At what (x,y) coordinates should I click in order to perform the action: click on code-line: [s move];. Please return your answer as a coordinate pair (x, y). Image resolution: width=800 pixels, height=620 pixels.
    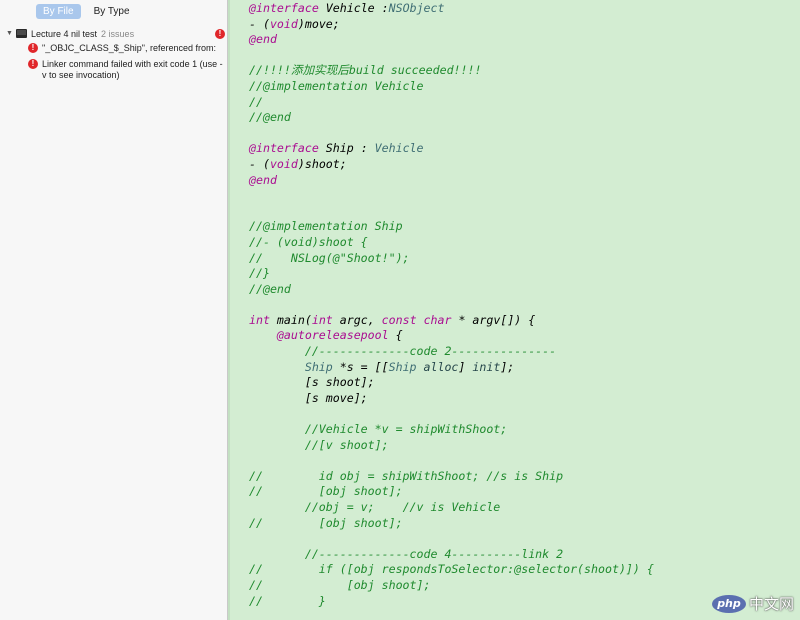
    Looking at the image, I should click on (451, 399).